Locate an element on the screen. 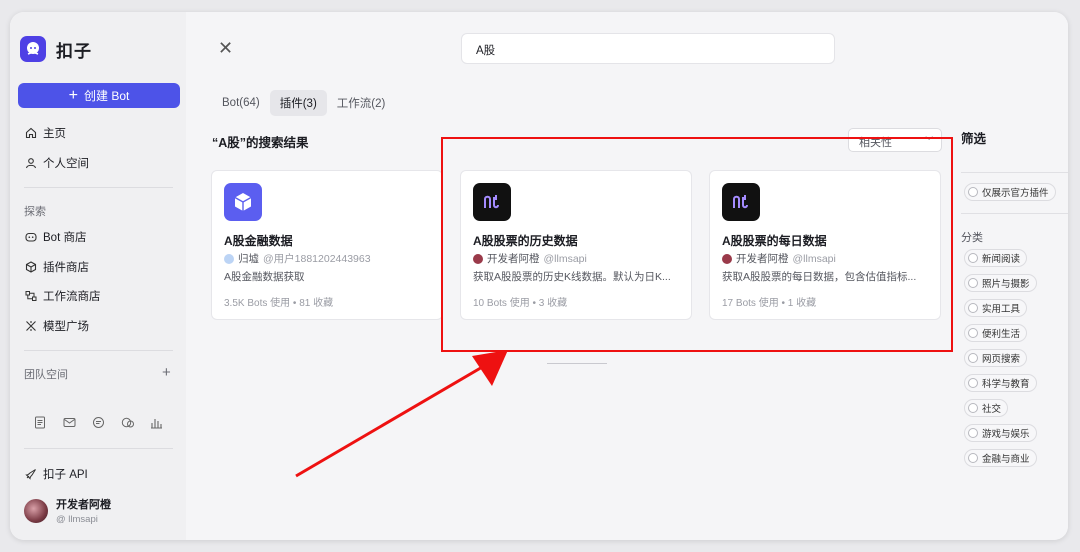  chip-label: 便利生活 is located at coordinates (1001, 334).